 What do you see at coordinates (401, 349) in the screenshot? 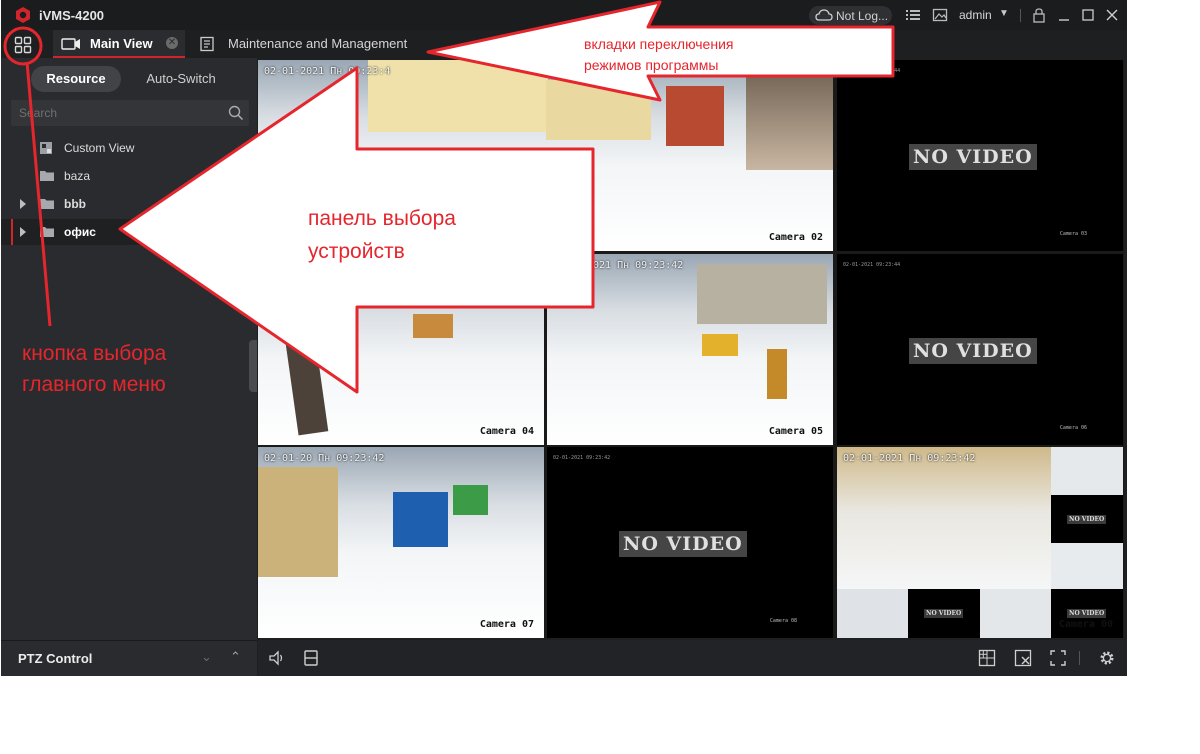
I see `video-cell: Camera 04` at bounding box center [401, 349].